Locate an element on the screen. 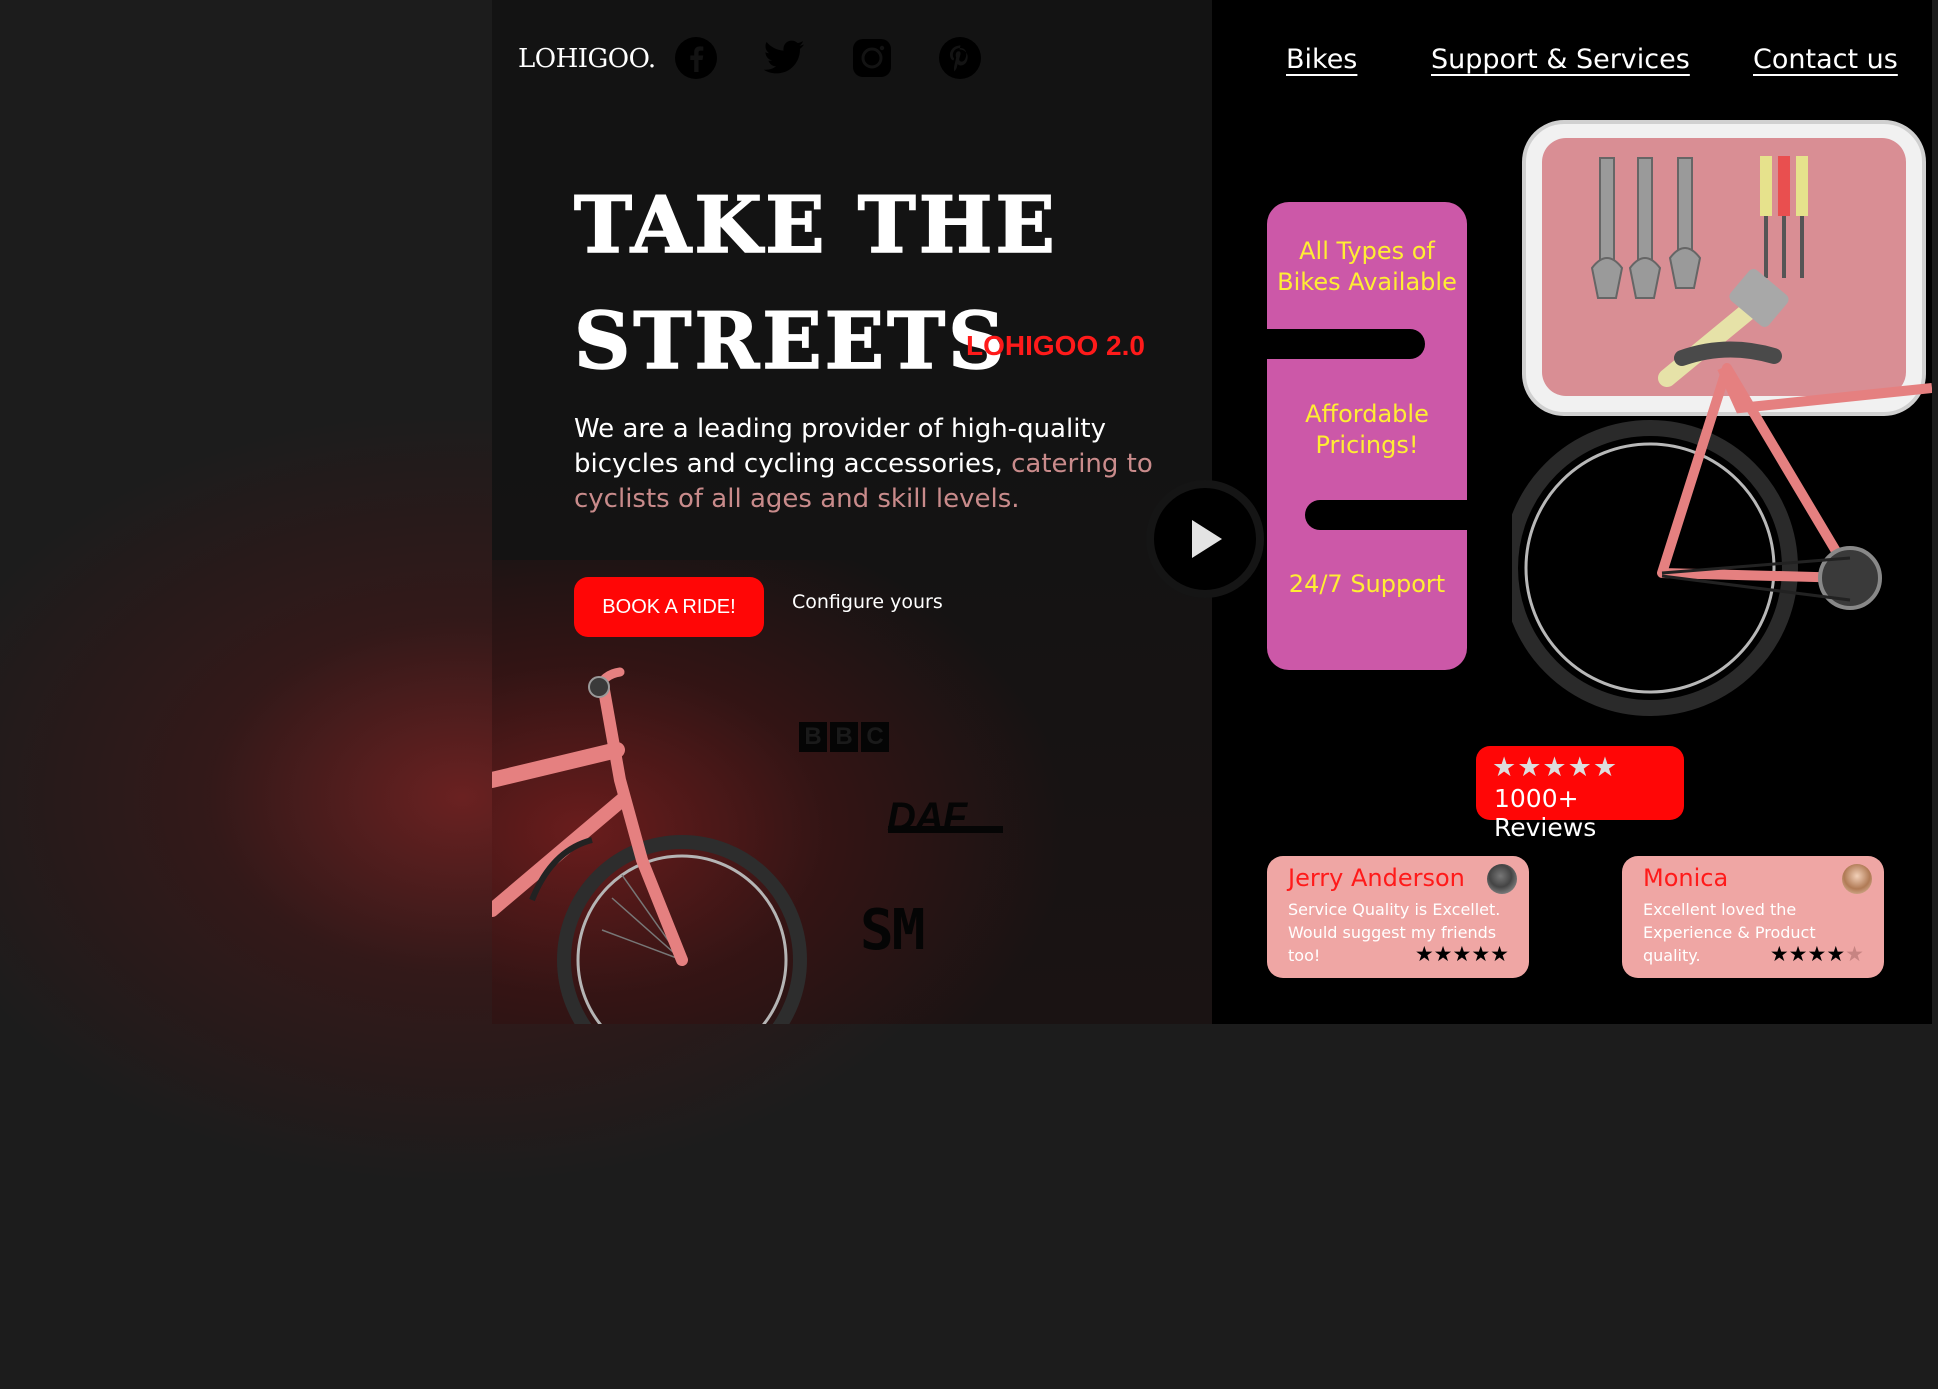 Image resolution: width=1938 pixels, height=1389 pixels. reviewer-name: Jerry Anderson is located at coordinates (1376, 878).